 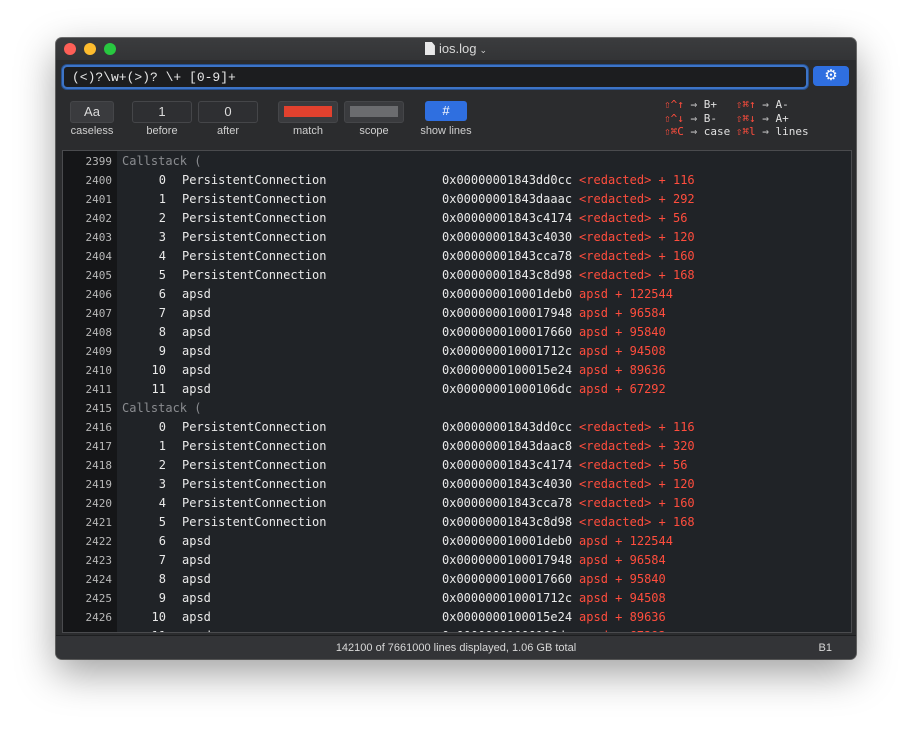 I want to click on before-context-field: 1, so click(x=162, y=112).